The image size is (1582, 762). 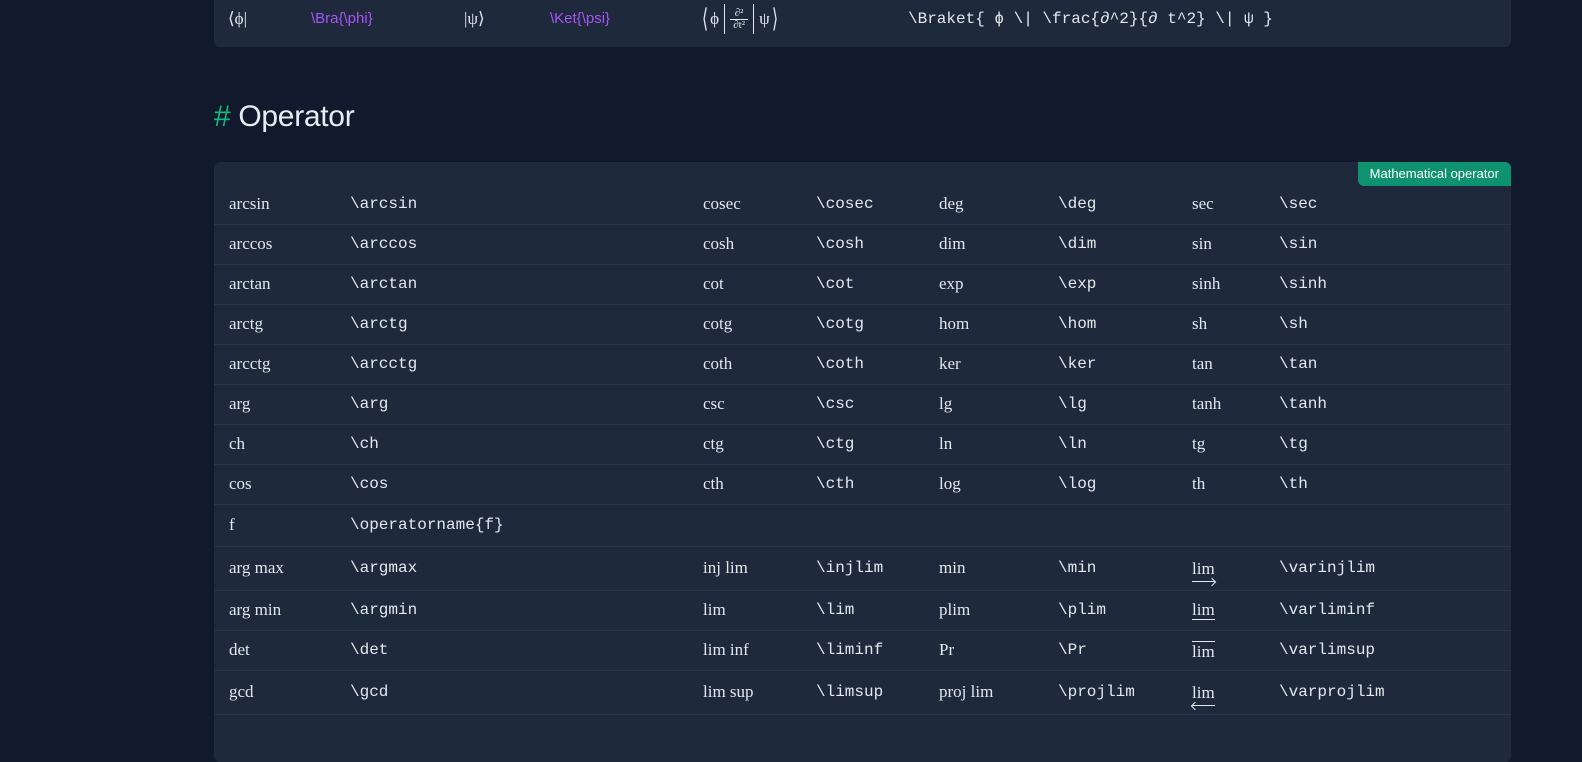 I want to click on table-cell: cot, so click(x=713, y=284).